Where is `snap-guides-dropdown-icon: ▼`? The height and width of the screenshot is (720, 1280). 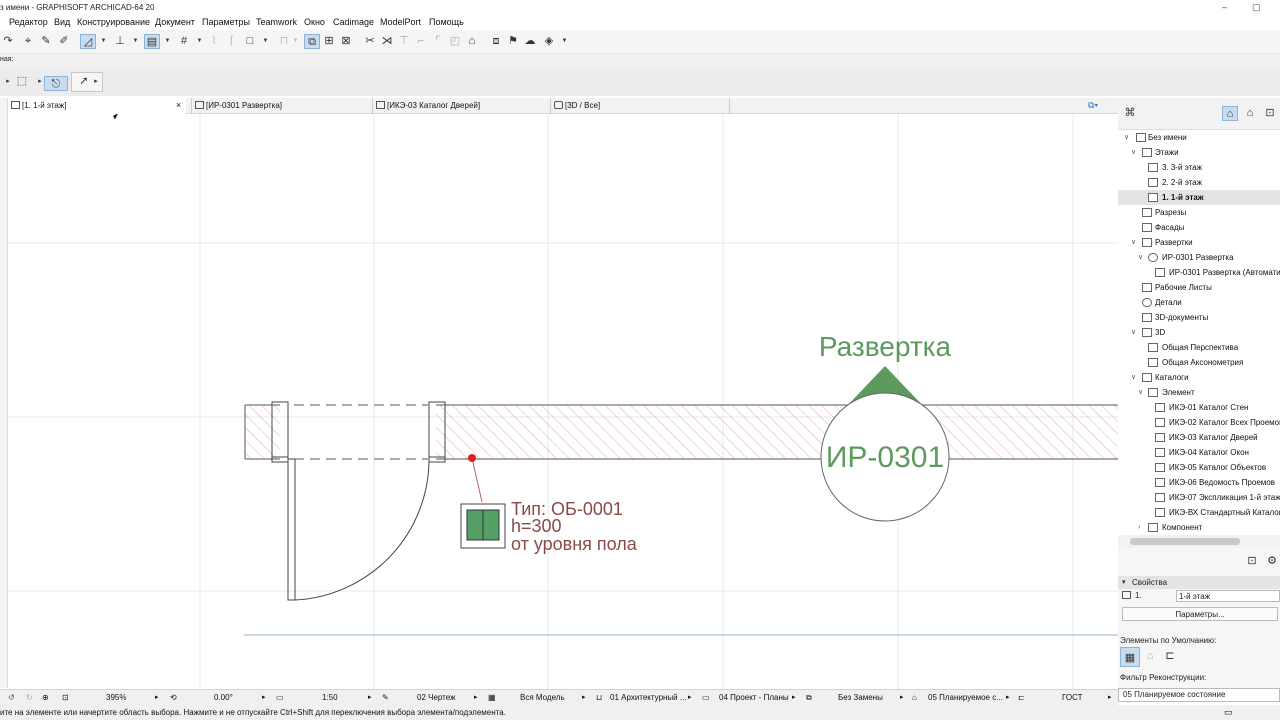
snap-guides-dropdown-icon: ▼ is located at coordinates (135, 41).